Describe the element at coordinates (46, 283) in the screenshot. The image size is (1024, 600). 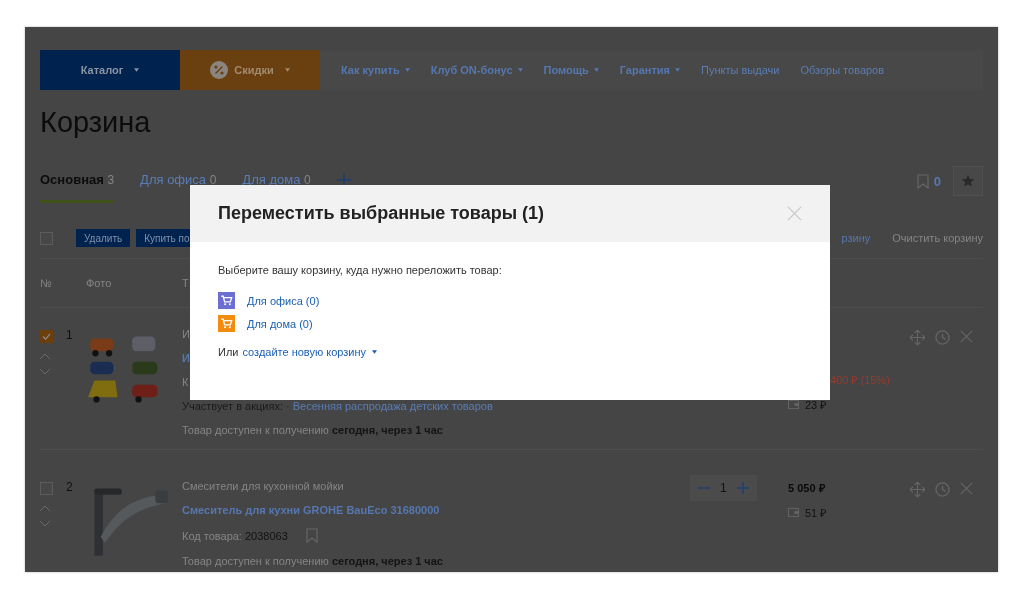
I see `column-header: №` at that location.